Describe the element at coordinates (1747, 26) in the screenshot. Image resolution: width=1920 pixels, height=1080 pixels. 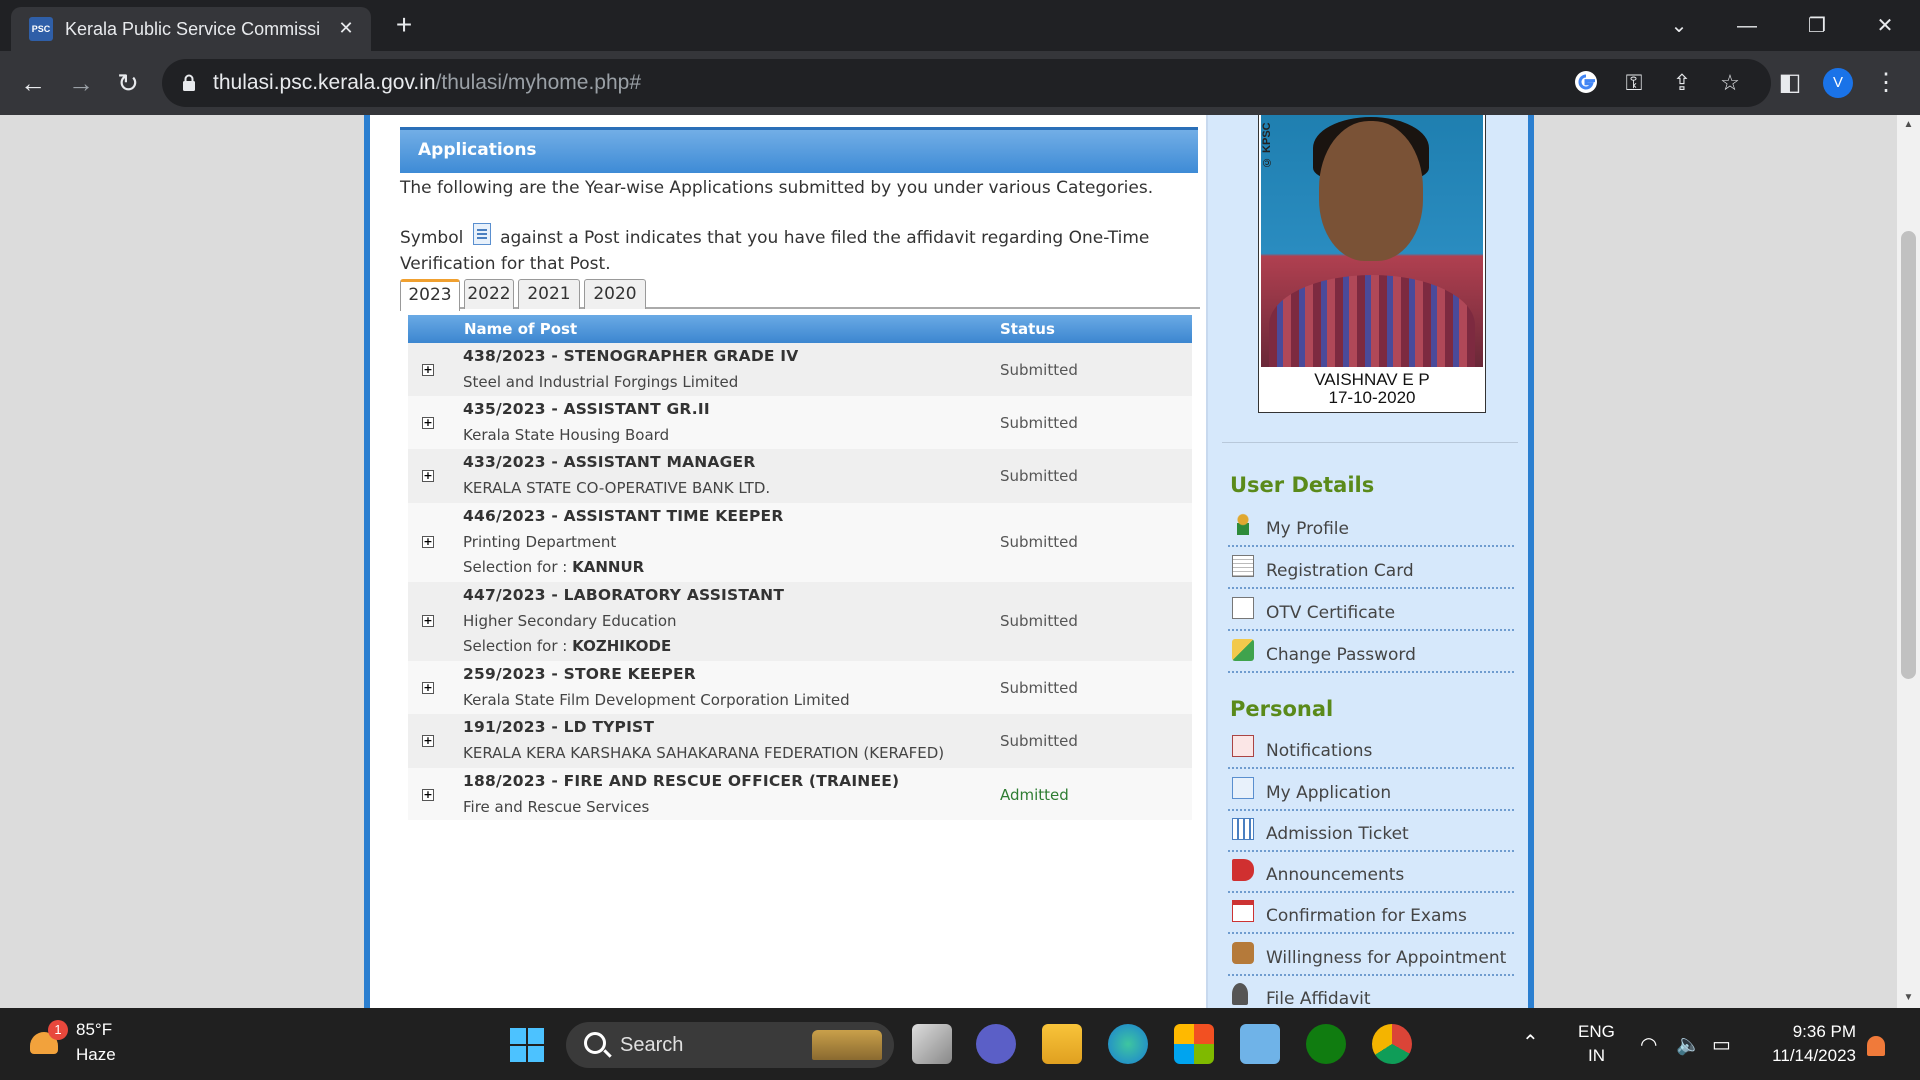
I see `minimize-icon: —` at that location.